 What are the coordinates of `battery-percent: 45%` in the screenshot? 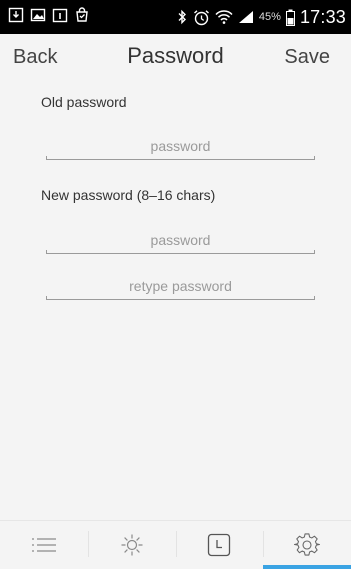 It's located at (269, 17).